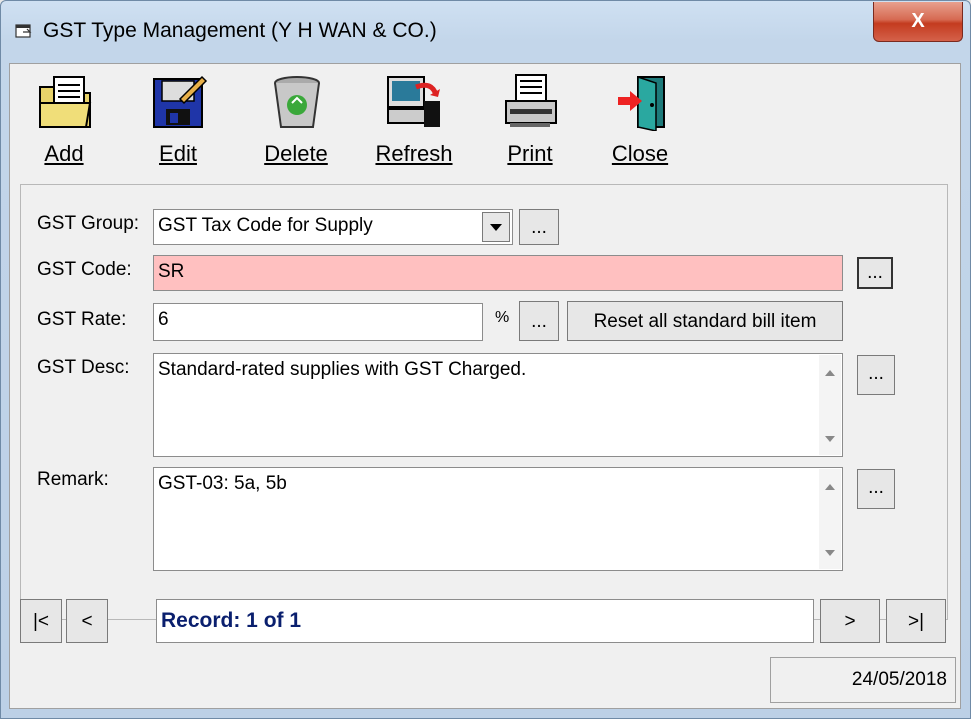  Describe the element at coordinates (41, 621) in the screenshot. I see `first-record-button: |<` at that location.